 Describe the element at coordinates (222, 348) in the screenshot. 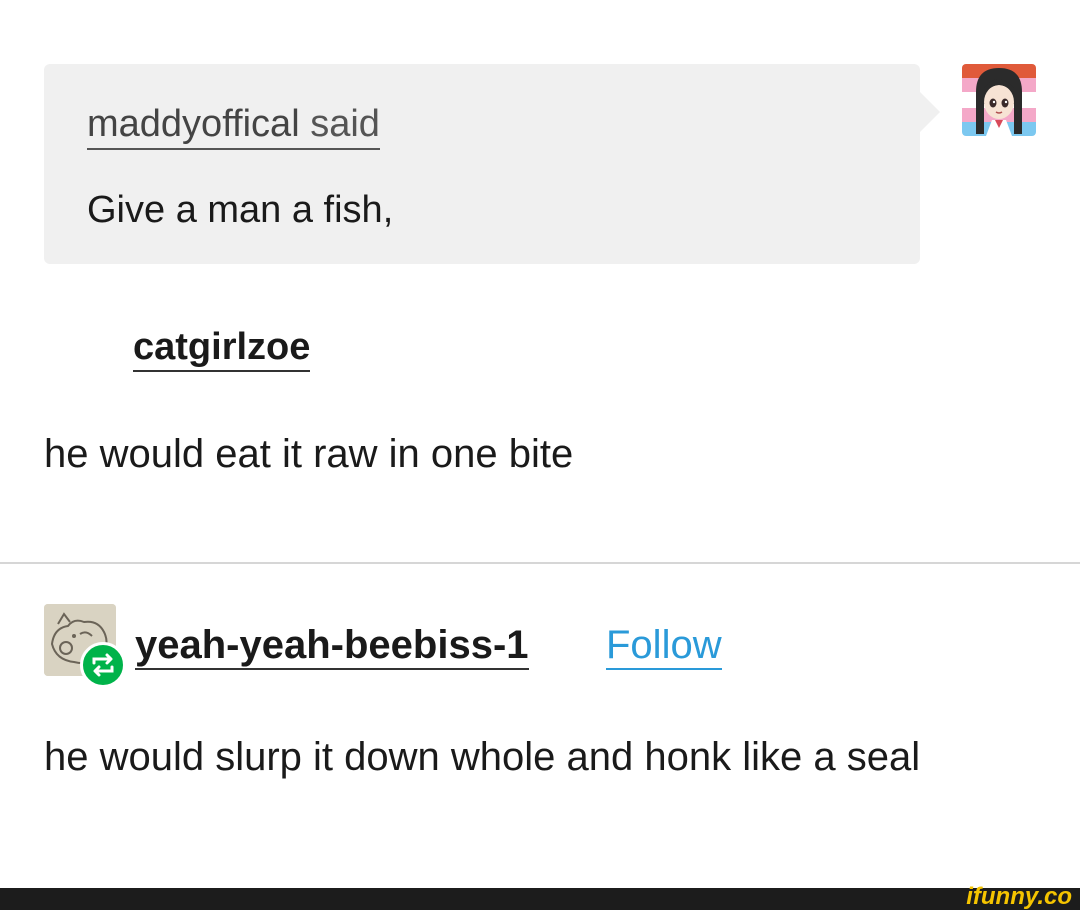

I see `reply1-username-link: catgirlzoe` at that location.